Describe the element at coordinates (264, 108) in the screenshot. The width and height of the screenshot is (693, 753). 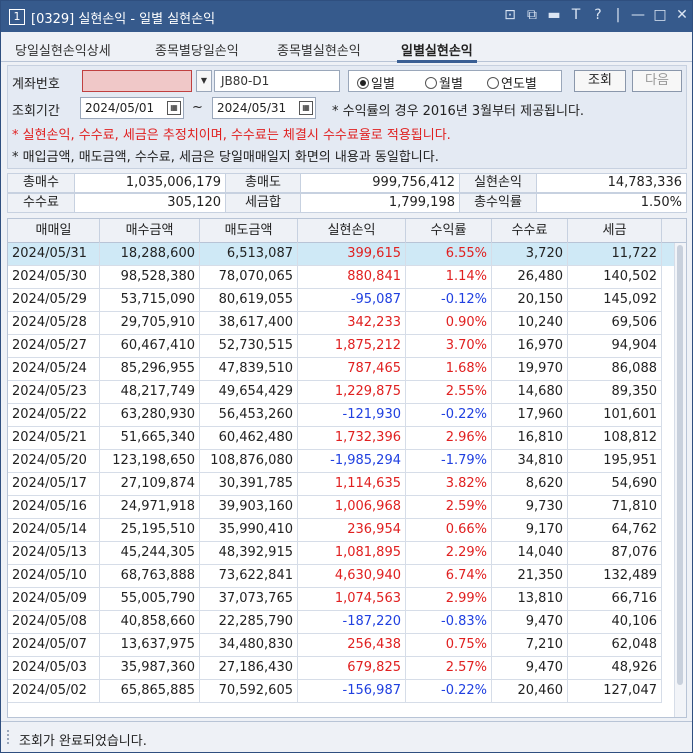
I see `date-to-input: 2024/05/31 ▦` at that location.